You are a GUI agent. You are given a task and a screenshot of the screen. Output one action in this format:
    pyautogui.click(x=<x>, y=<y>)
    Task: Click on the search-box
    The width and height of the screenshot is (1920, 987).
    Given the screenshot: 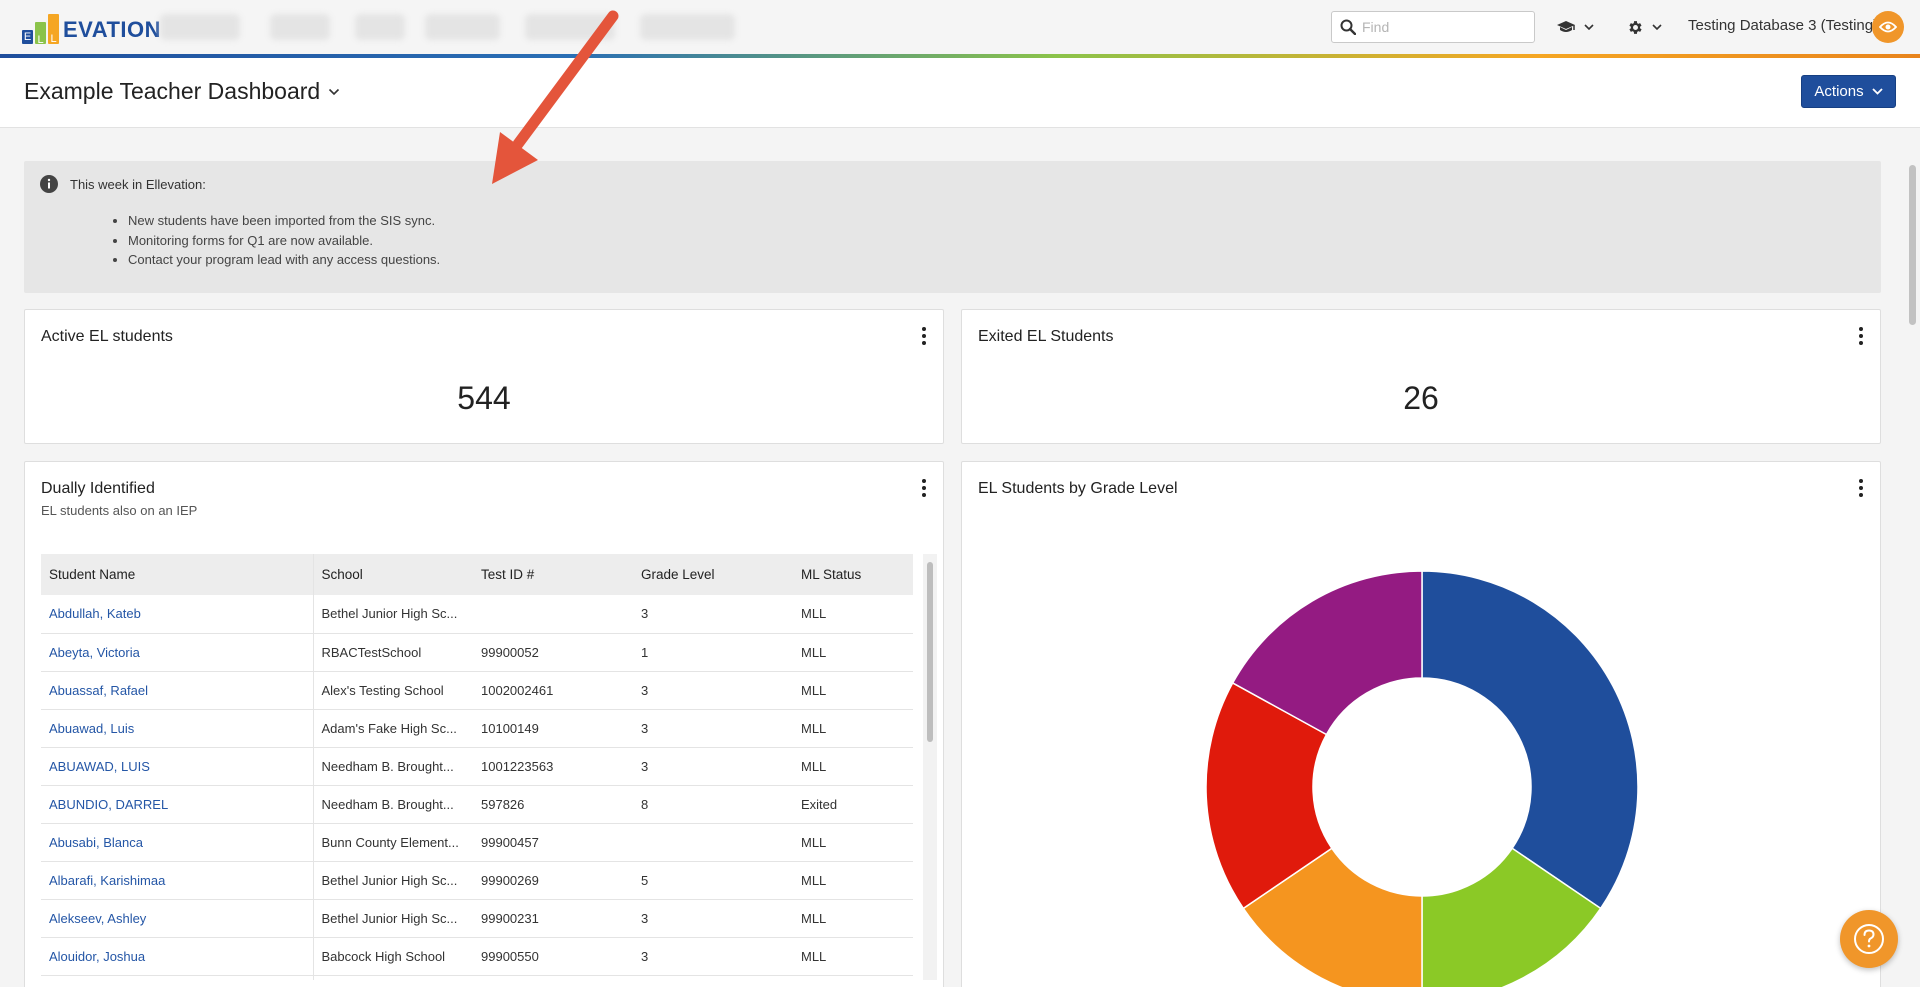 What is the action you would take?
    pyautogui.click(x=1433, y=27)
    